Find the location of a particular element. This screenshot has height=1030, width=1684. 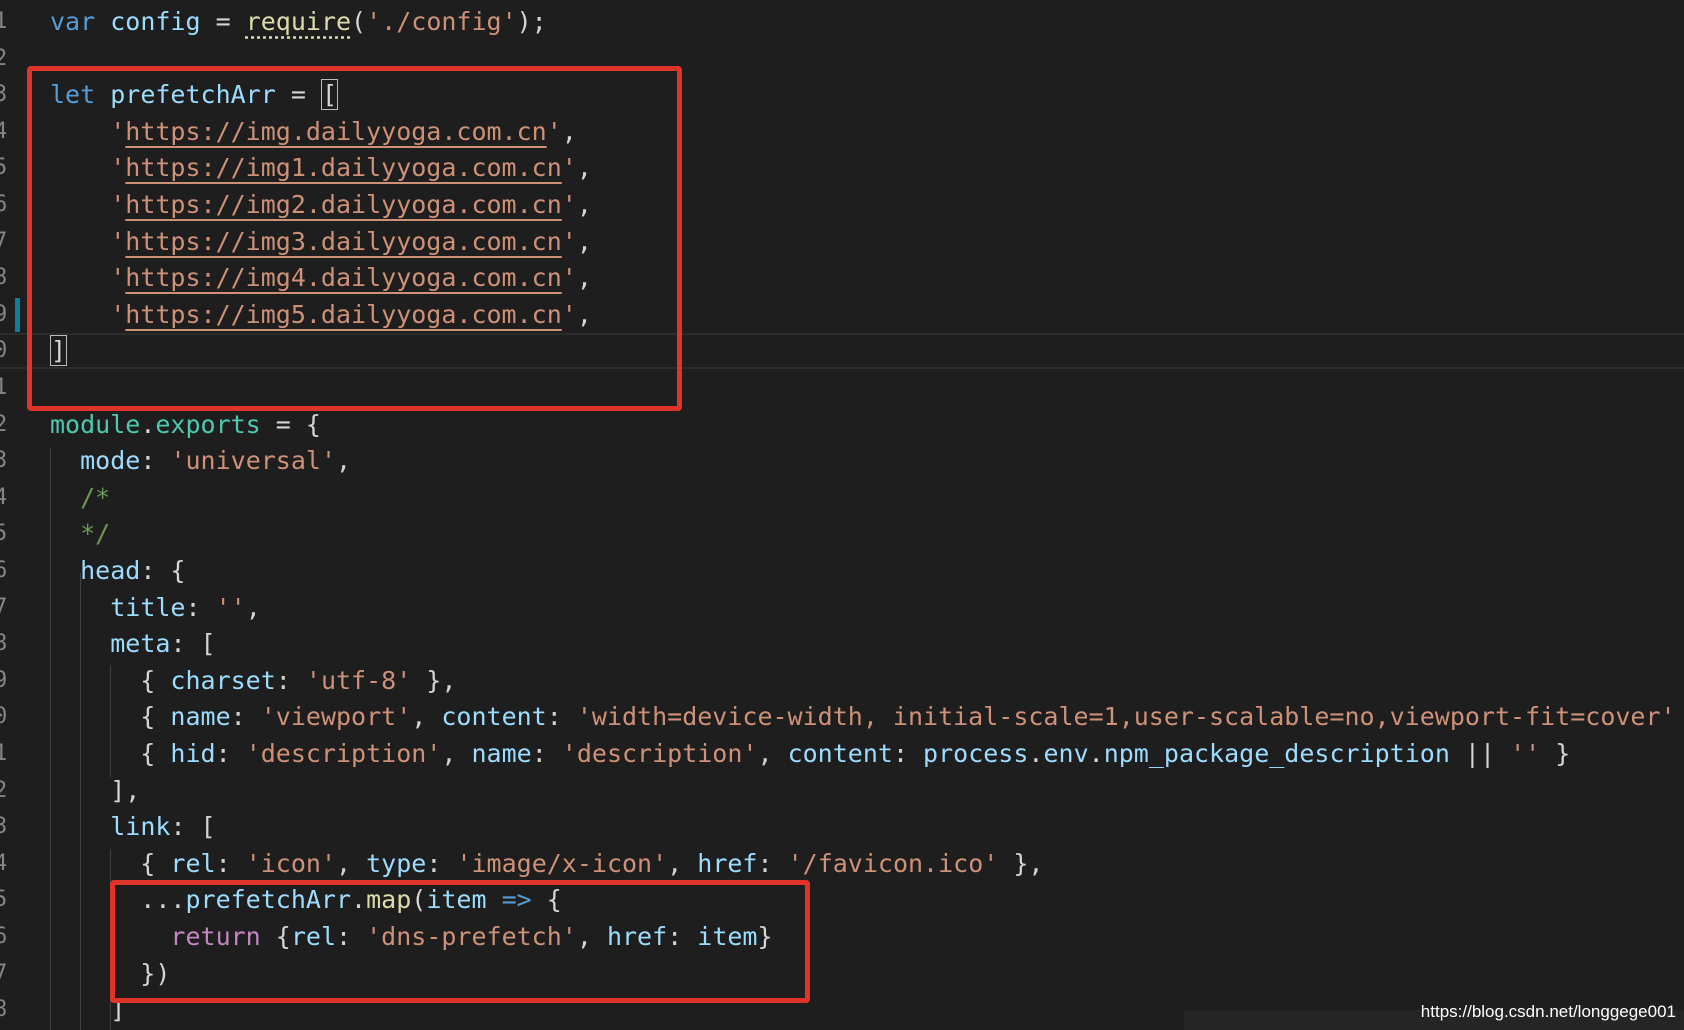

code-token: '' is located at coordinates (230, 607).